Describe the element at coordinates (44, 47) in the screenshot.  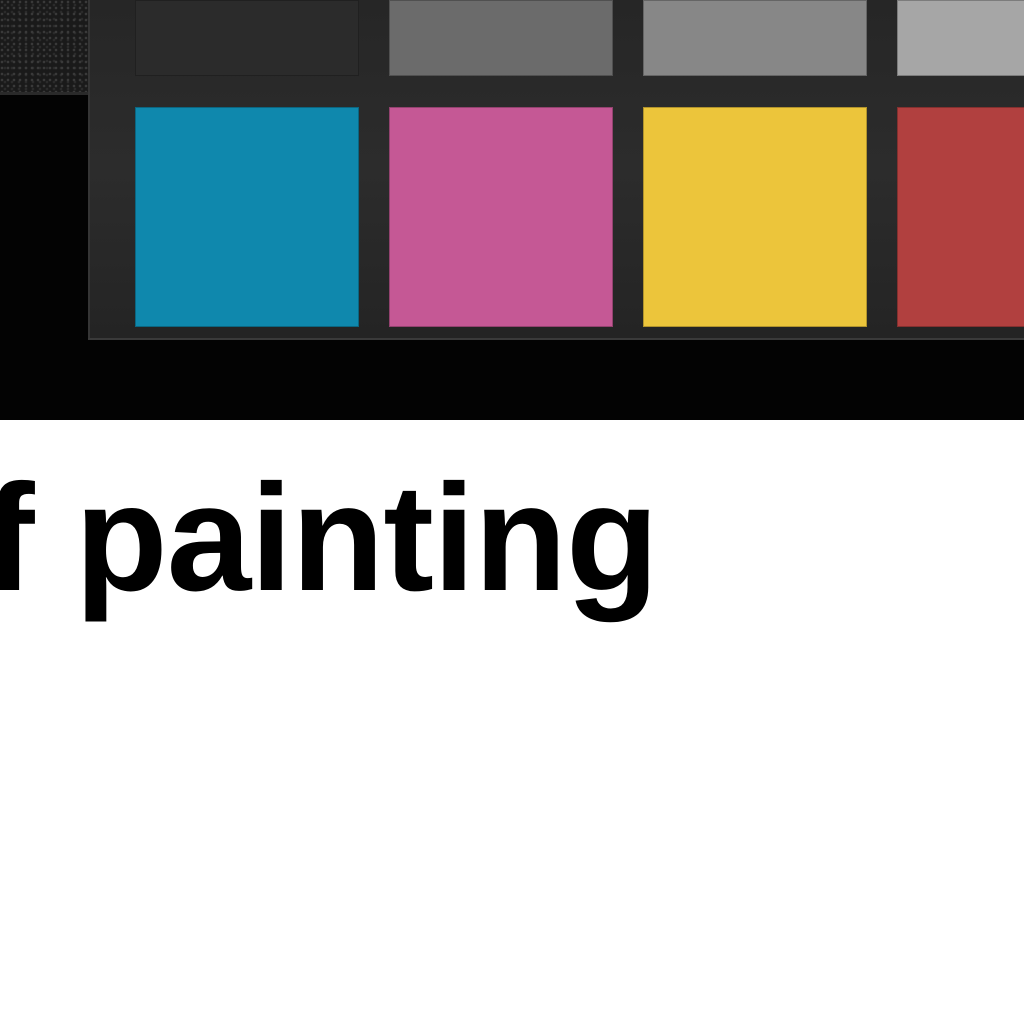
I see `velcro-strip` at that location.